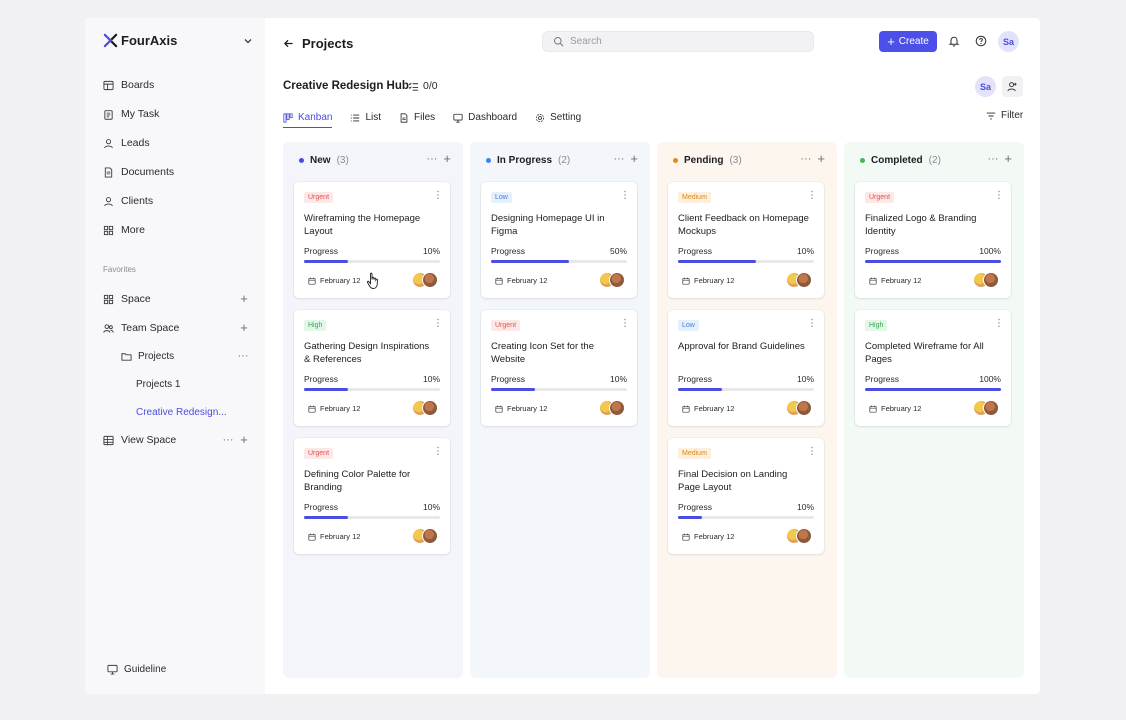  Describe the element at coordinates (128, 201) in the screenshot. I see `sidebar-item-clients: Clients` at that location.